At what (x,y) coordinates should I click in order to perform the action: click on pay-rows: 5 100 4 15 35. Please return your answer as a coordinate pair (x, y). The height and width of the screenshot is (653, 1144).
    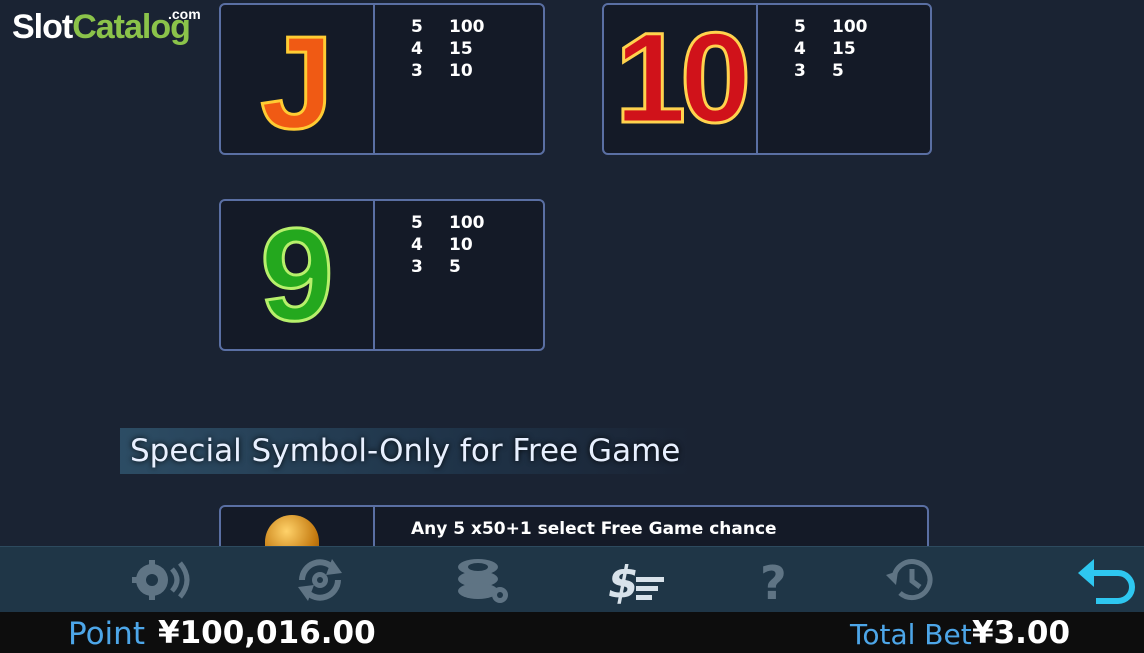
    Looking at the image, I should click on (831, 50).